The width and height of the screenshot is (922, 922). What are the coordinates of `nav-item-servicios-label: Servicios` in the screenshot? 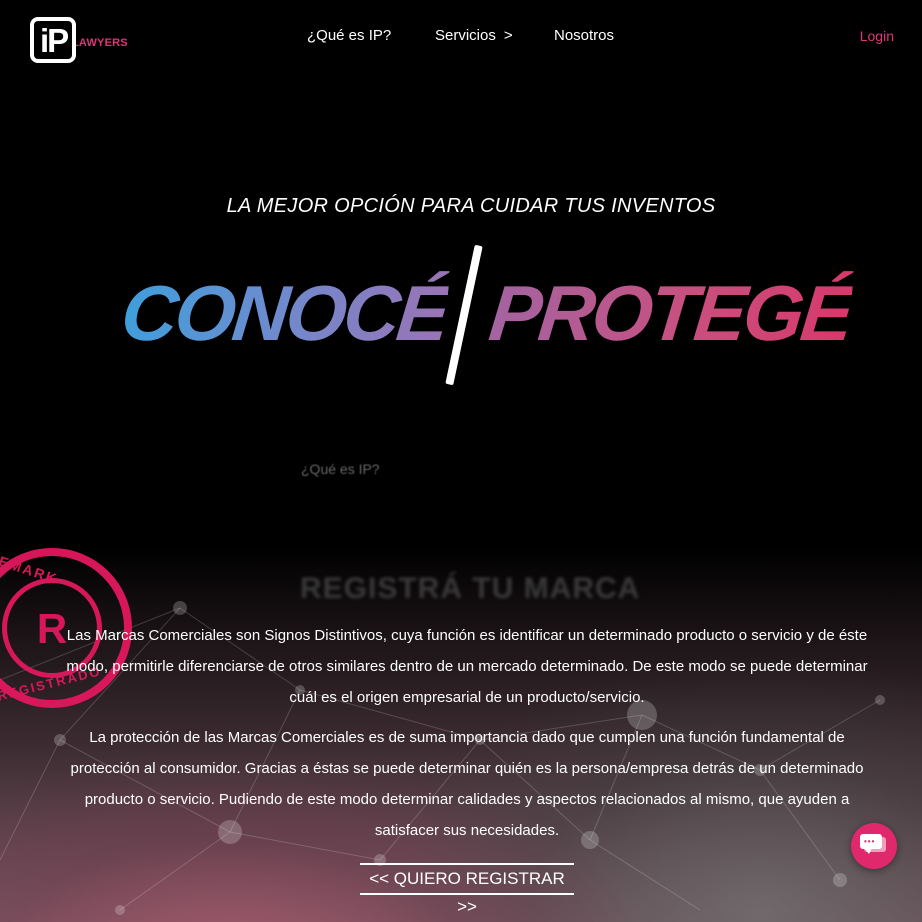 It's located at (465, 35).